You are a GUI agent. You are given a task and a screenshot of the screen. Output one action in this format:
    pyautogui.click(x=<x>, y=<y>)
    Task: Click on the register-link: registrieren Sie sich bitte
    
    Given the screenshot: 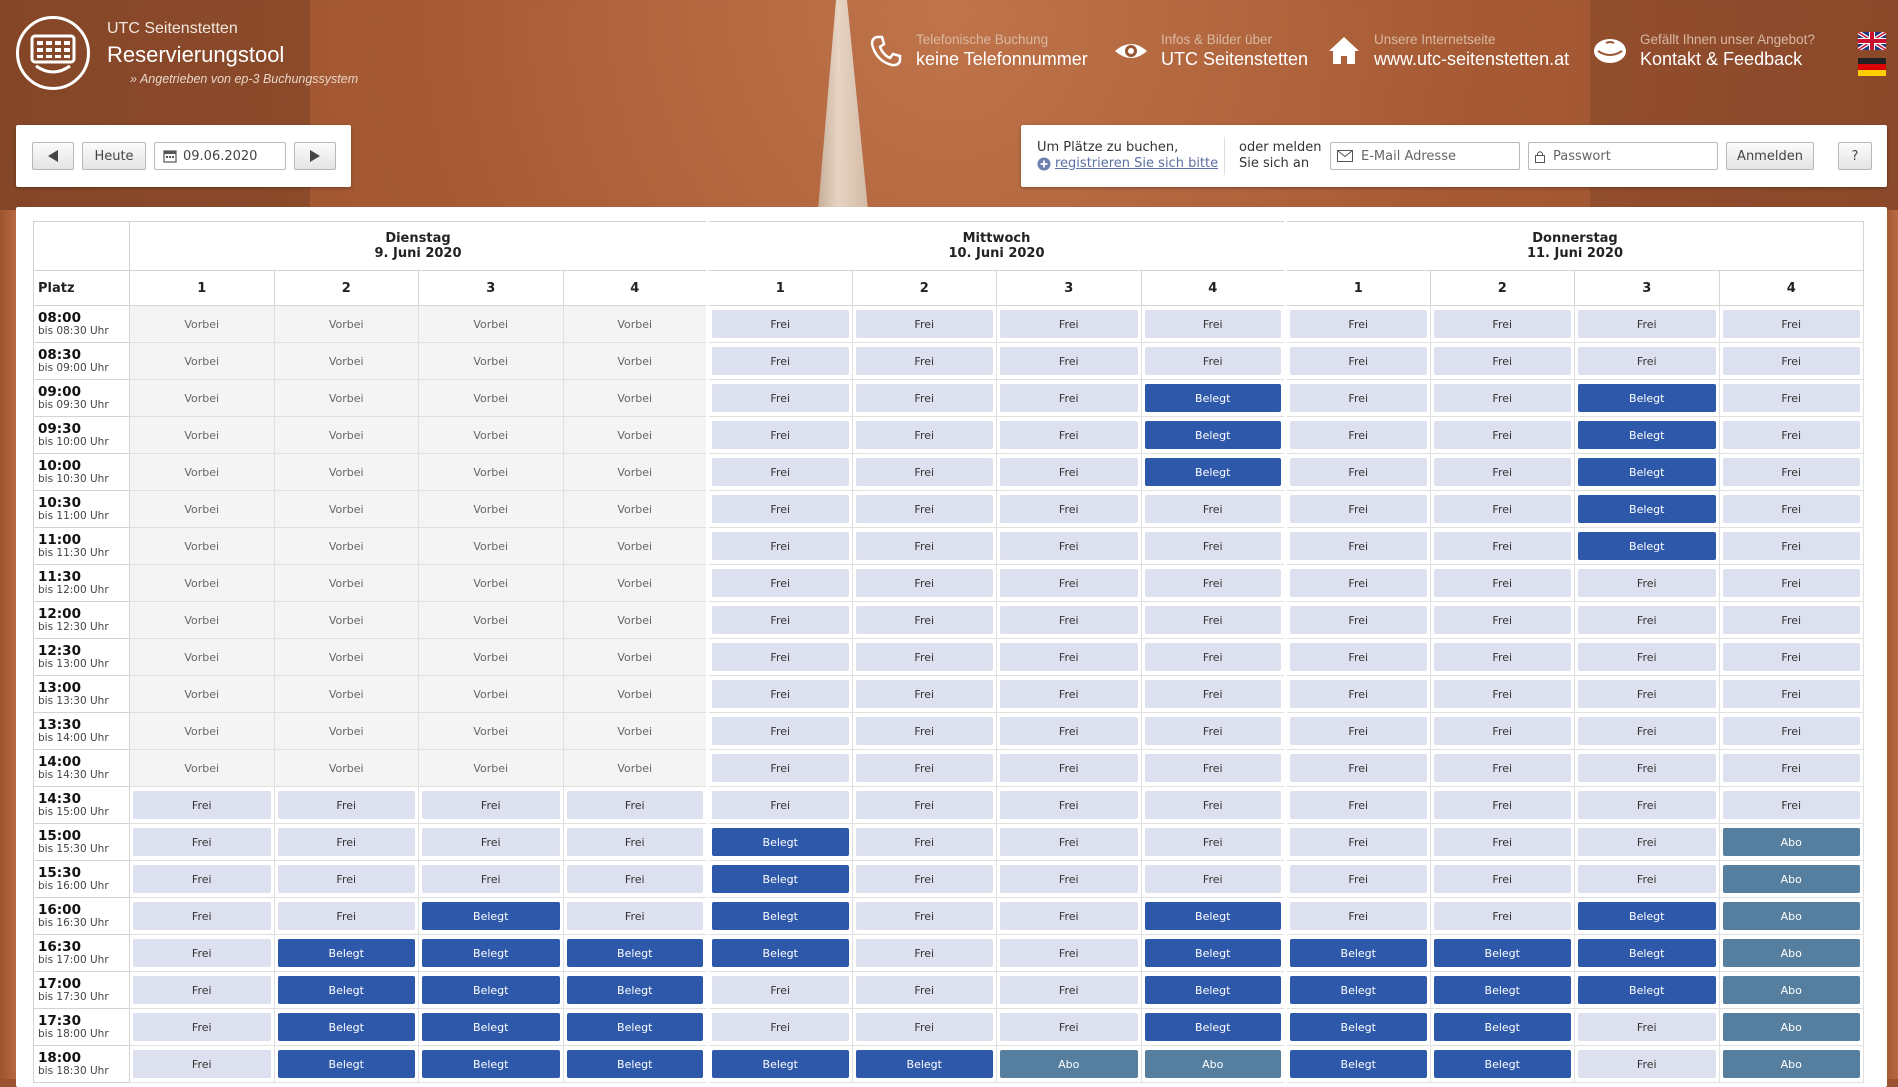 What is the action you would take?
    pyautogui.click(x=1127, y=163)
    